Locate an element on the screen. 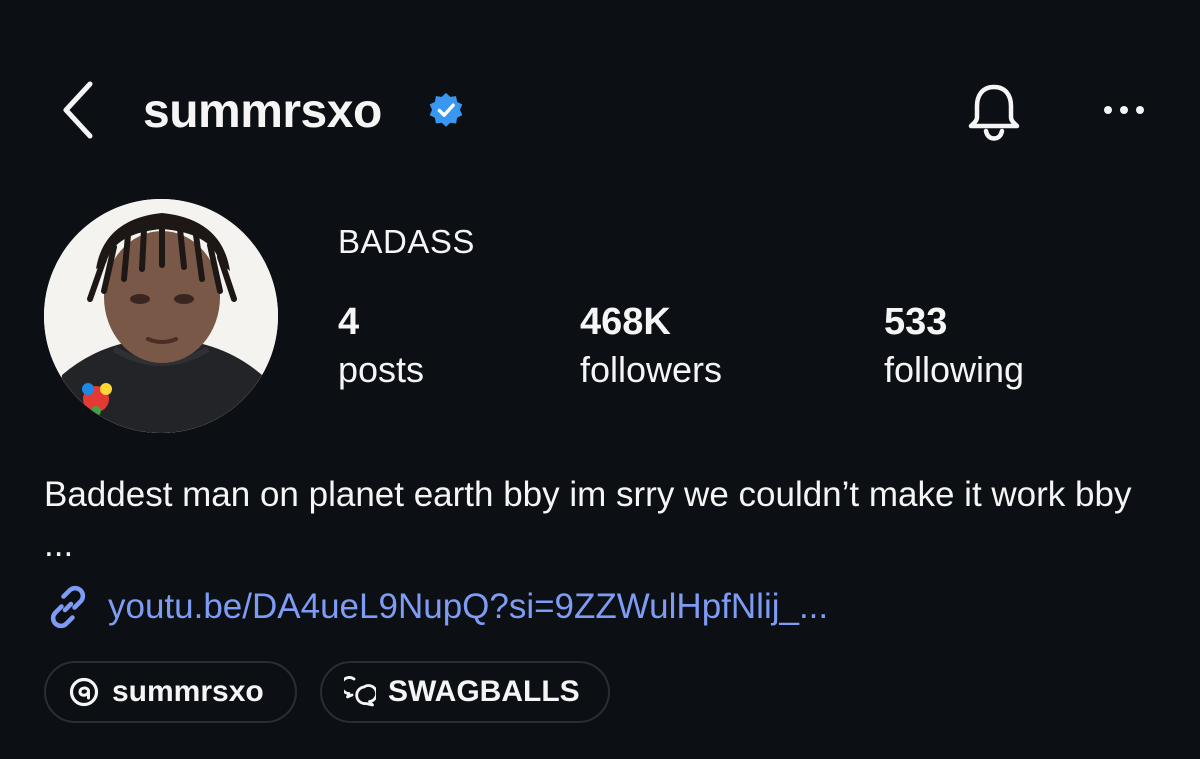 This screenshot has width=1200, height=759. back-button is located at coordinates (78, 110).